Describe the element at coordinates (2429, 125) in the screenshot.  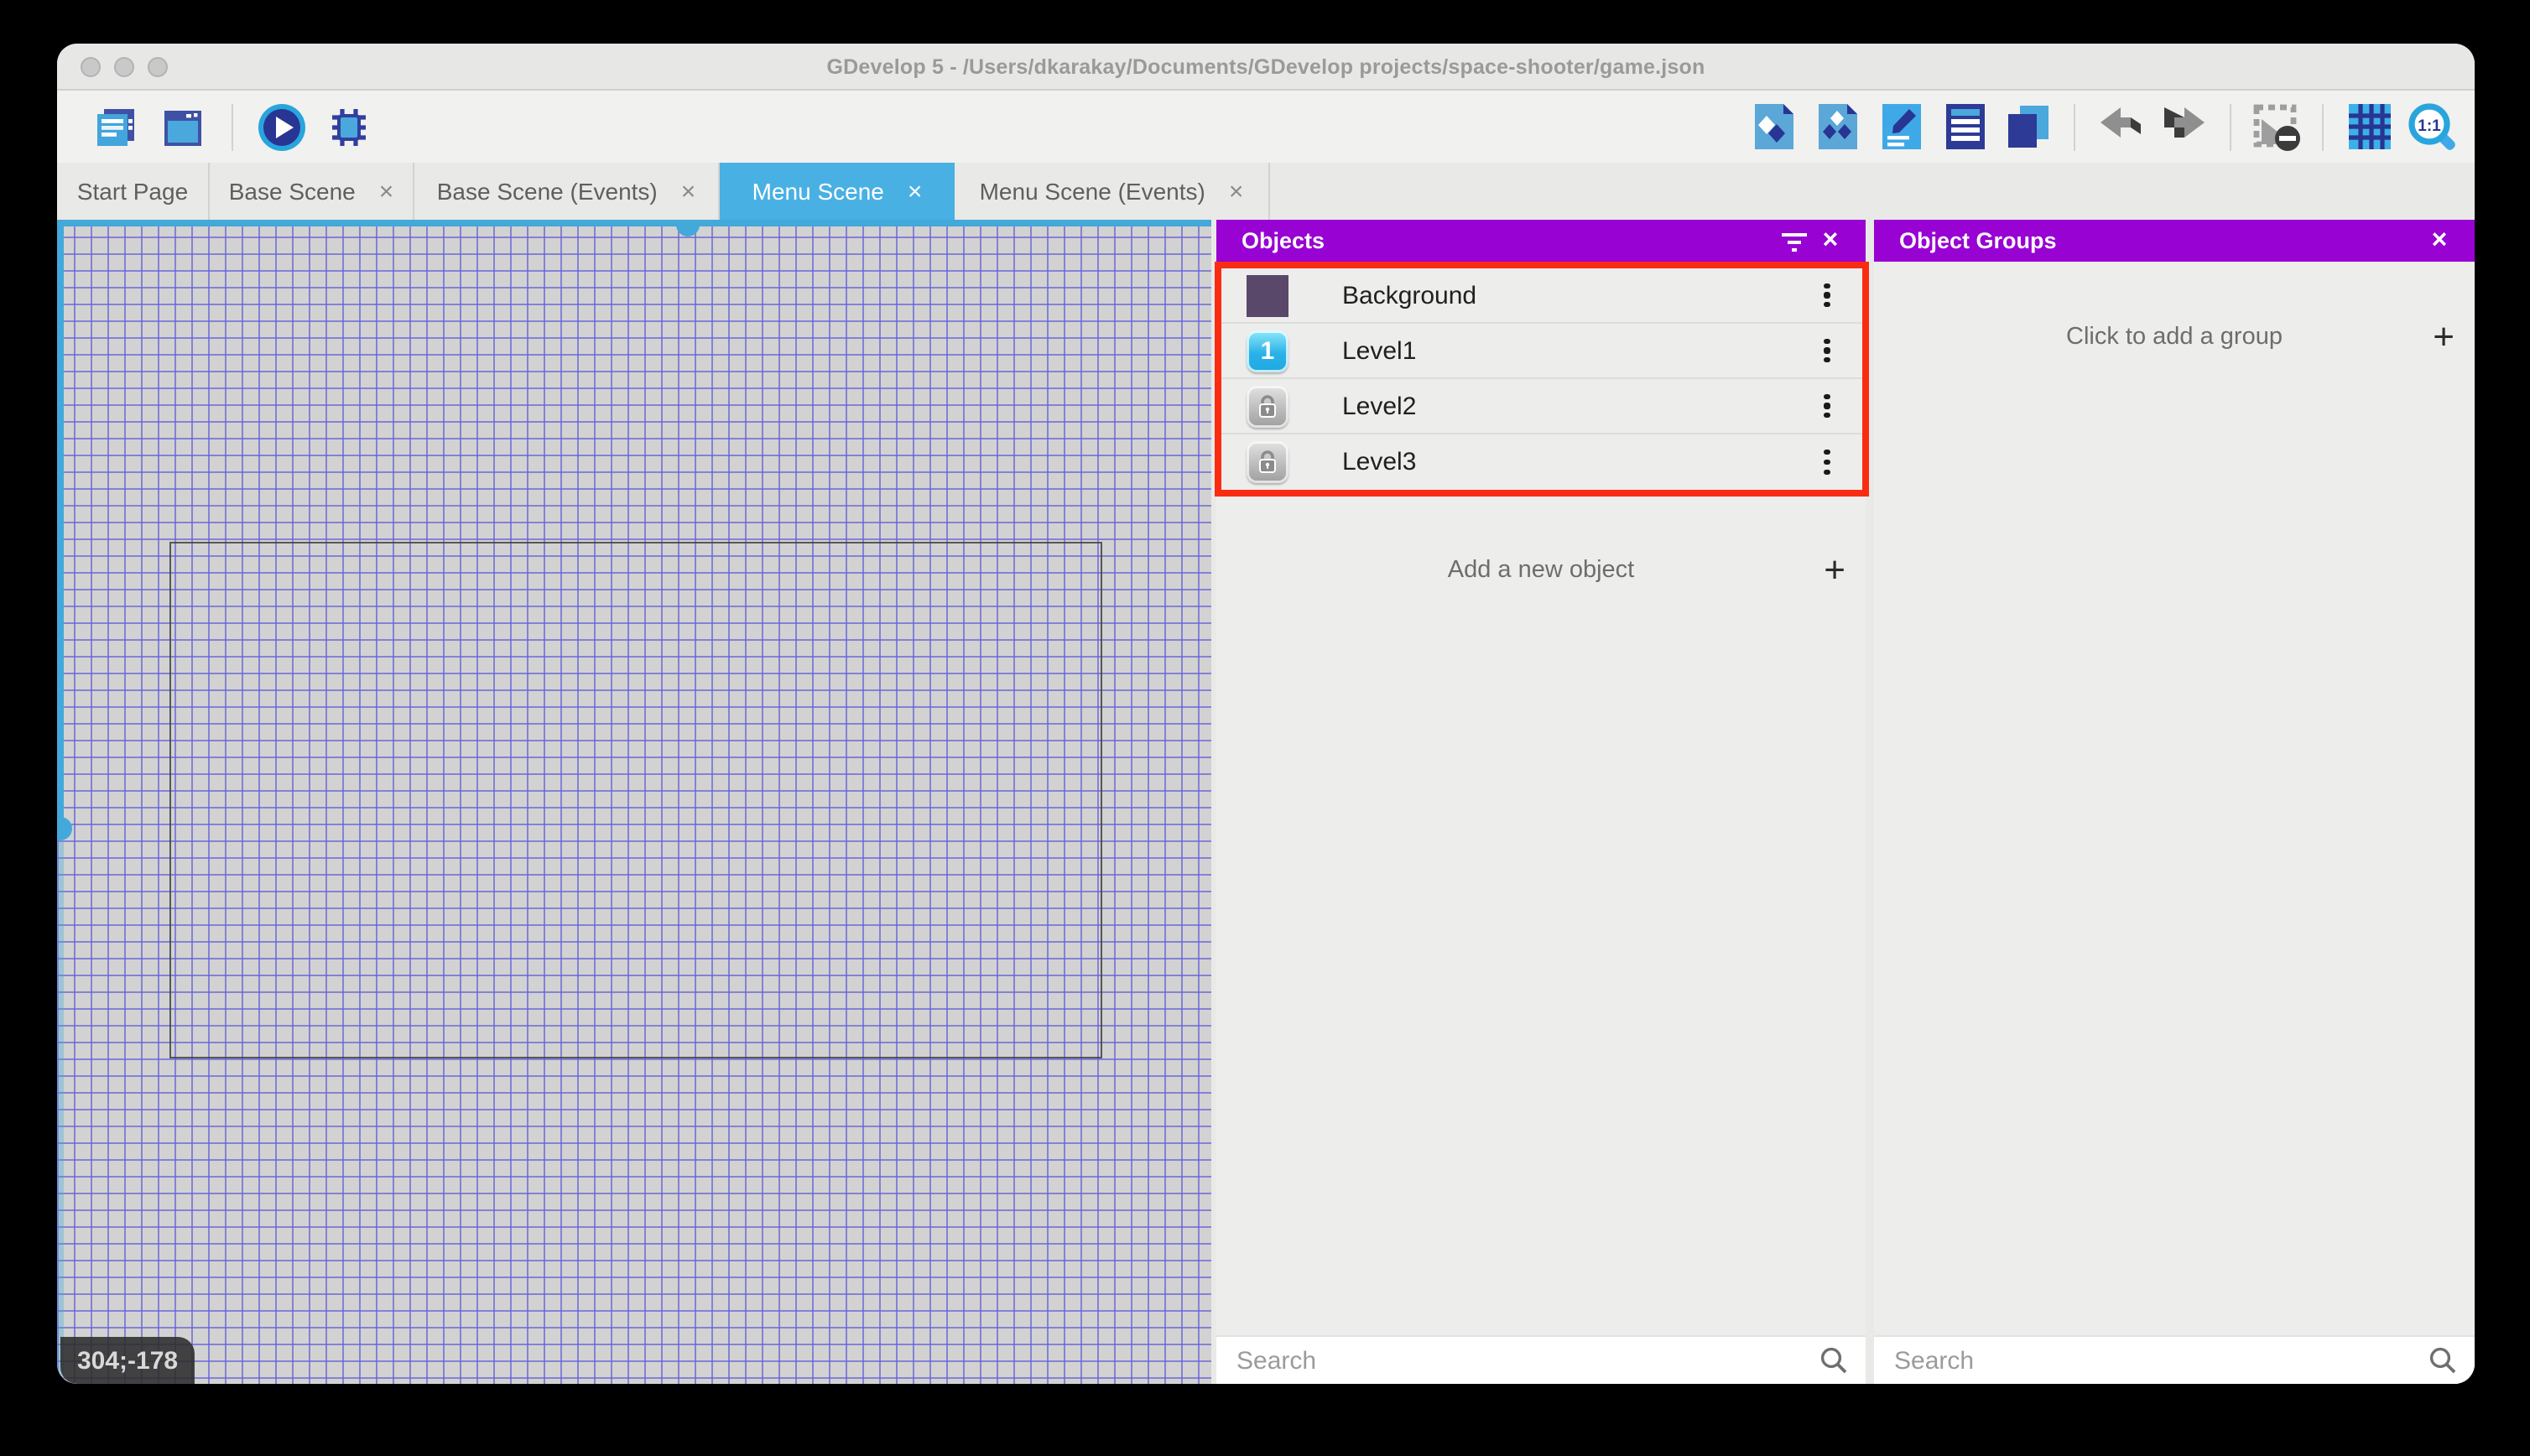
I see `zoom-ratio-label: 1:1` at that location.